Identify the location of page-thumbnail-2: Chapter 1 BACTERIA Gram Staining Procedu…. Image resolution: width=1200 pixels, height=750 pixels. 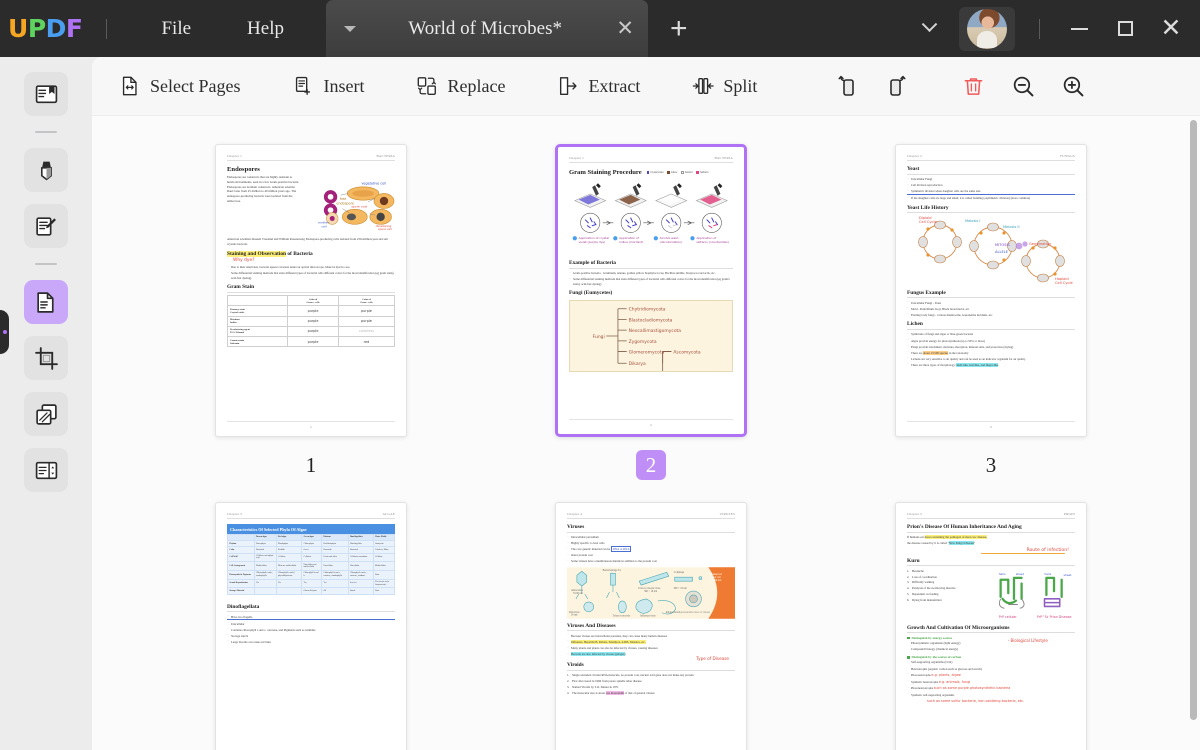
(651, 290).